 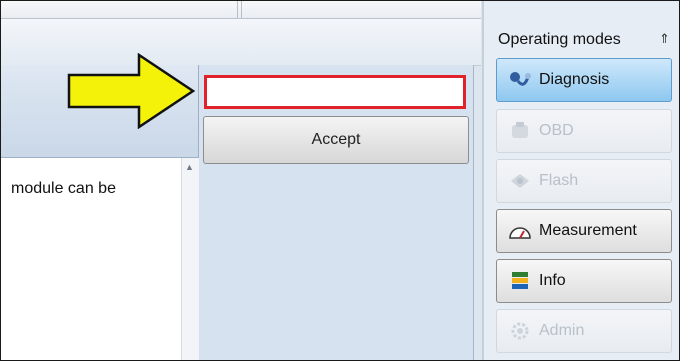 What do you see at coordinates (588, 230) in the screenshot?
I see `mode-label: Measurement` at bounding box center [588, 230].